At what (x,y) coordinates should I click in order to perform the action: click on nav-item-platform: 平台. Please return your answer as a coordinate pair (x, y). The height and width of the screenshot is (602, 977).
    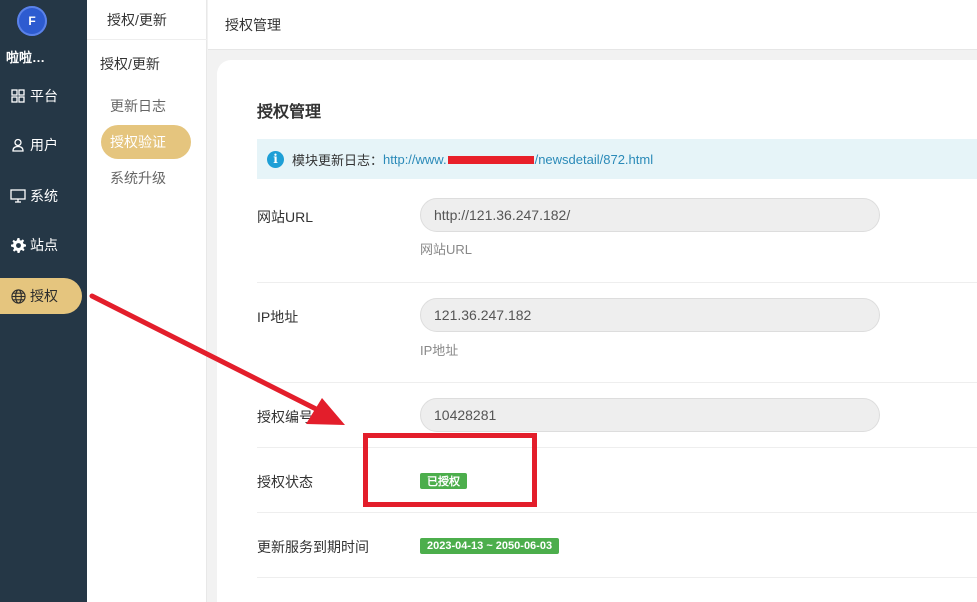
    Looking at the image, I should click on (41, 96).